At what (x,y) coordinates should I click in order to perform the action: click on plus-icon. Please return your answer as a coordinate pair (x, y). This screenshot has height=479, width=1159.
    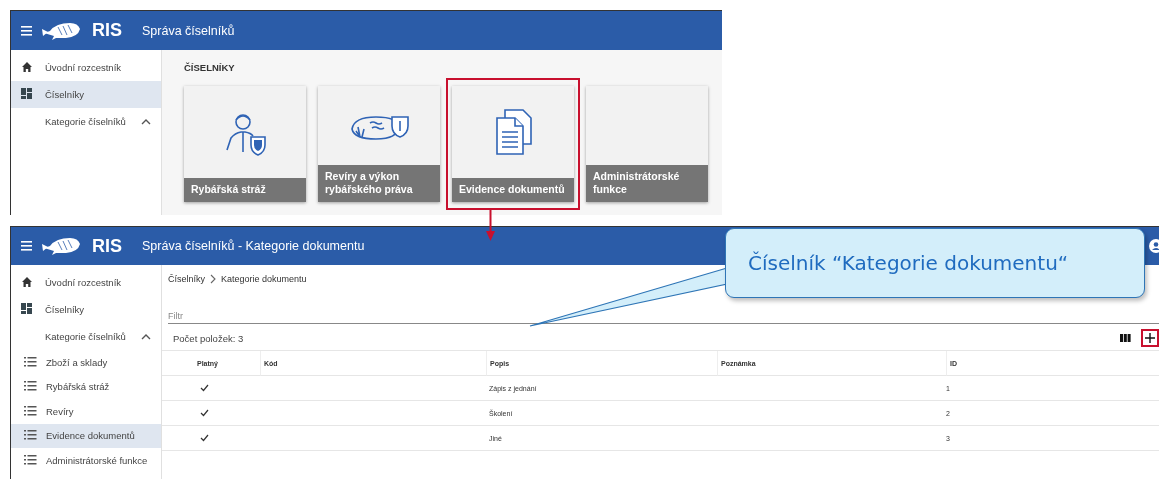
    Looking at the image, I should click on (1150, 338).